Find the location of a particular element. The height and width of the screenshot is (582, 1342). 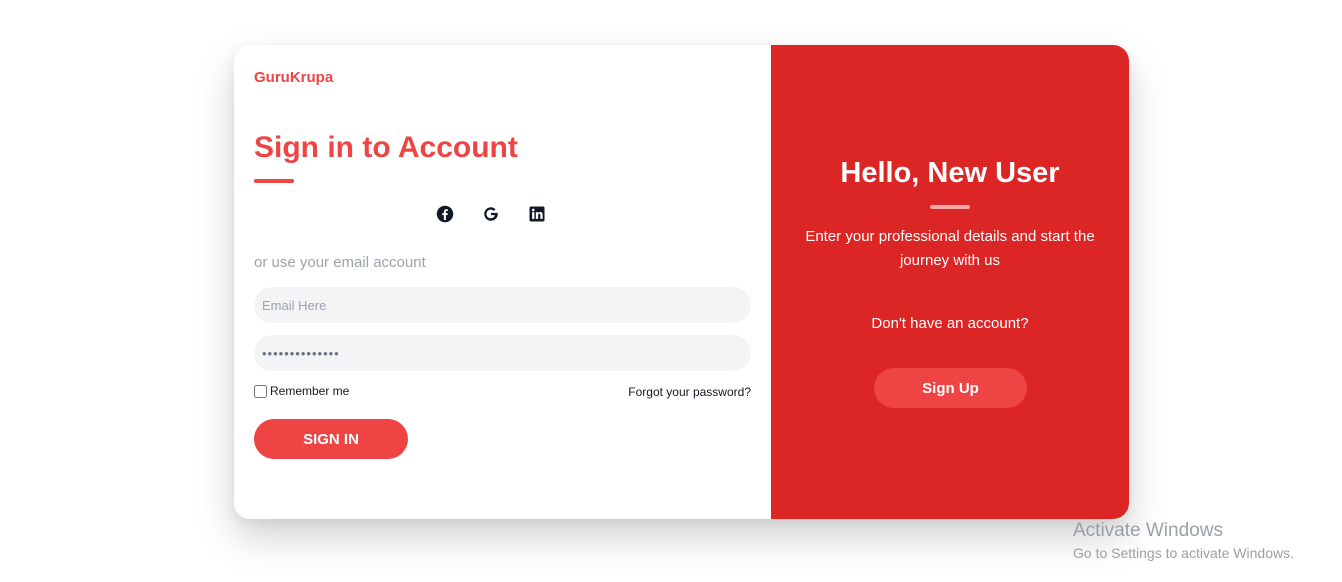

linkedin-icon is located at coordinates (537, 214).